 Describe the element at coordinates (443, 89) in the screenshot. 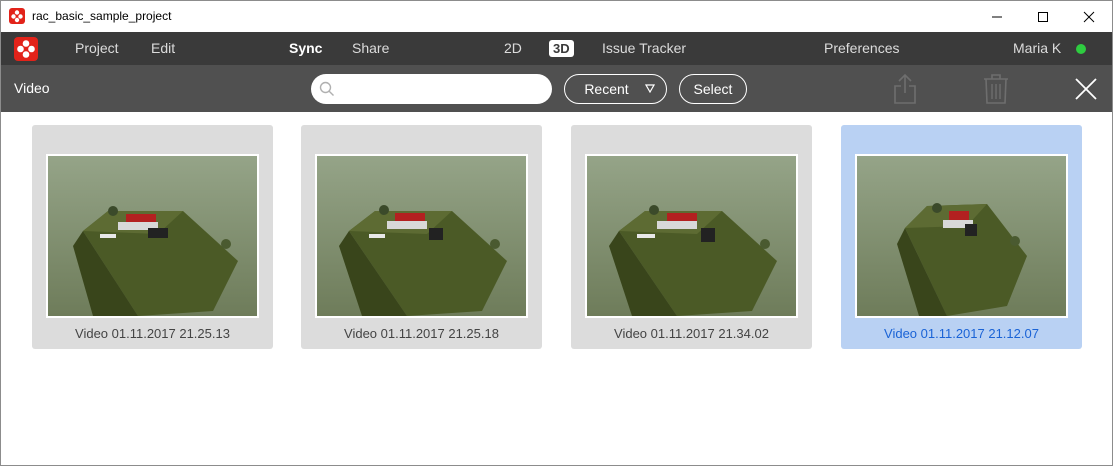

I see `search-input` at that location.